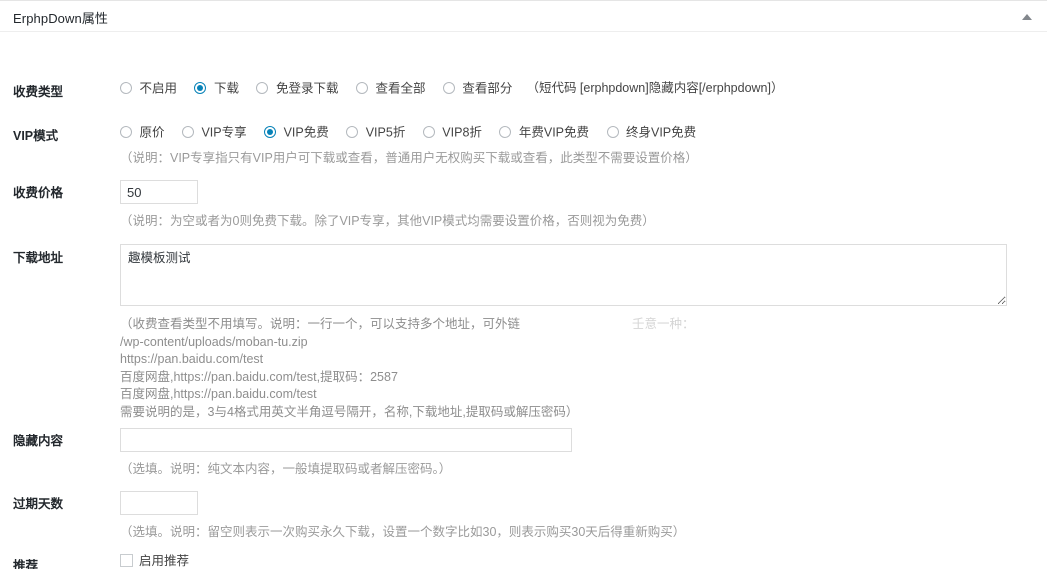 The height and width of the screenshot is (569, 1047). I want to click on radio-label: 查看部分, so click(487, 89).